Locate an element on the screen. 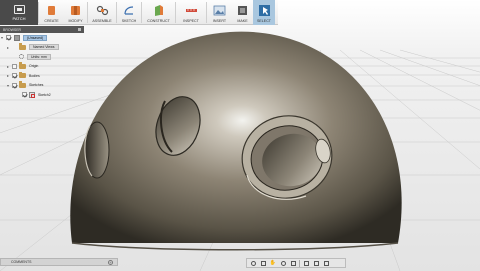 The height and width of the screenshot is (271, 480). assemble-menu: ASSEMBLE is located at coordinates (102, 12).